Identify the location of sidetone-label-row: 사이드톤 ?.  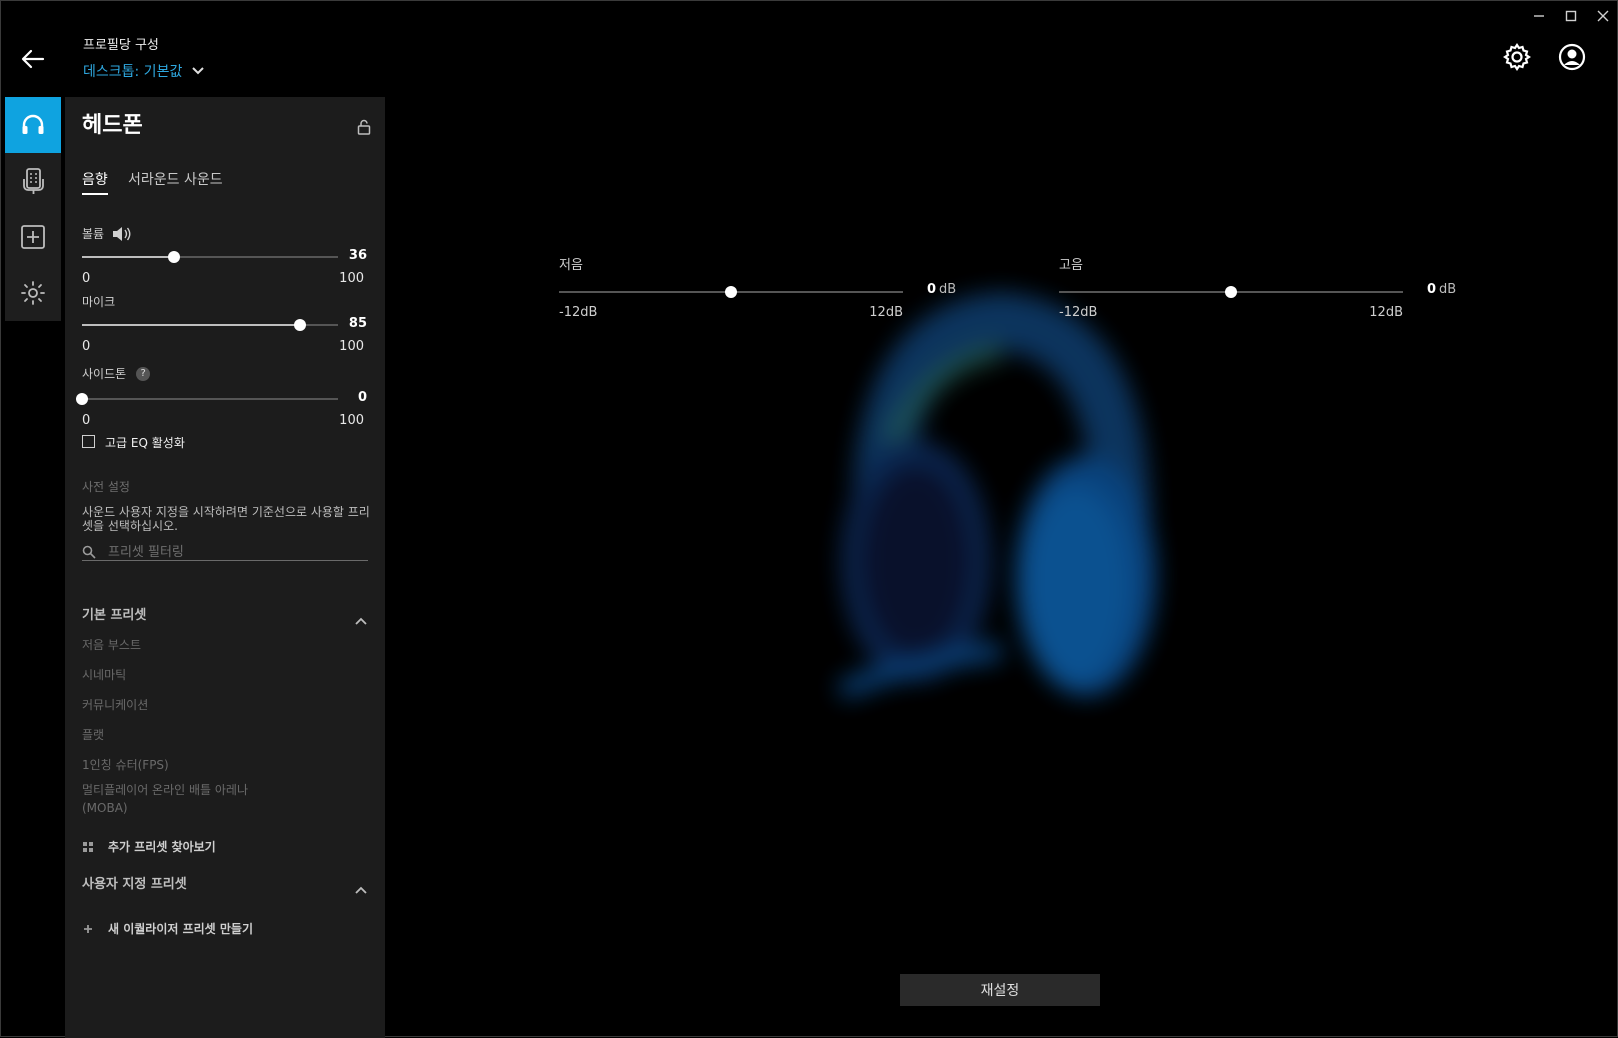
(116, 373).